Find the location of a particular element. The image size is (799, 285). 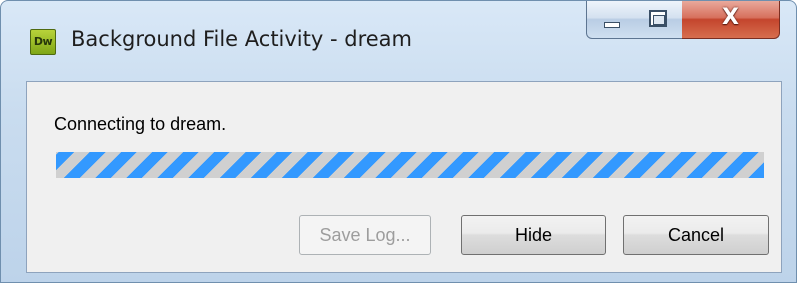

status-message: Connecting to dream. is located at coordinates (140, 124).